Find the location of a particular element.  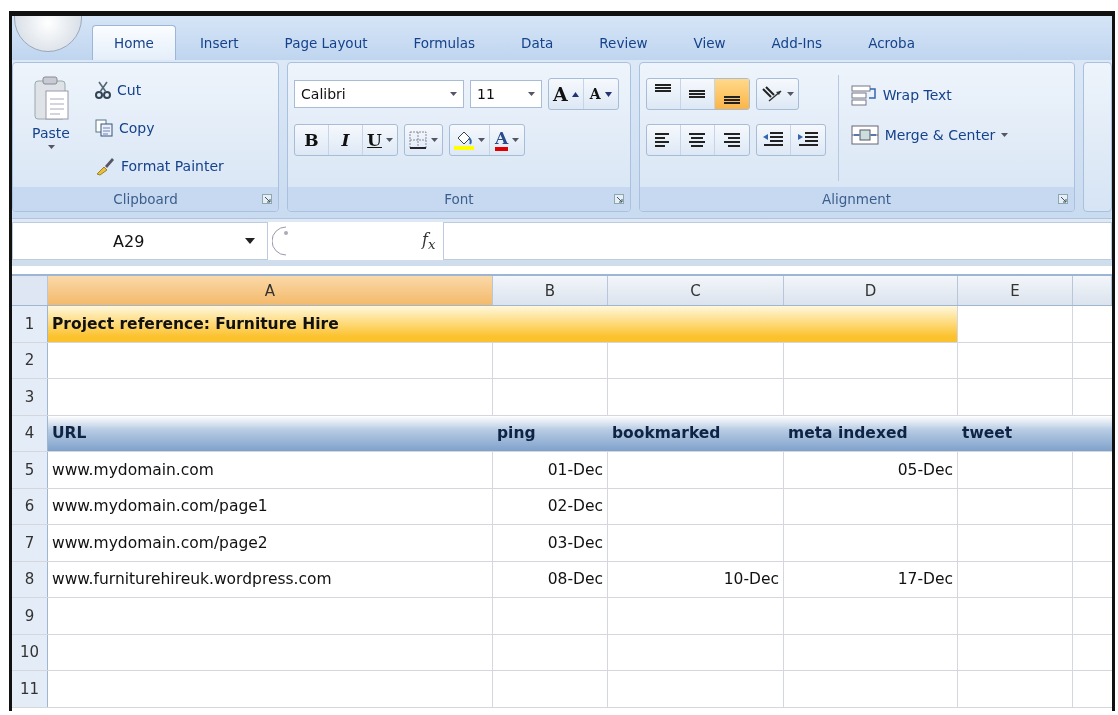

wrap-text-button: Wrap Text is located at coordinates (929, 95).